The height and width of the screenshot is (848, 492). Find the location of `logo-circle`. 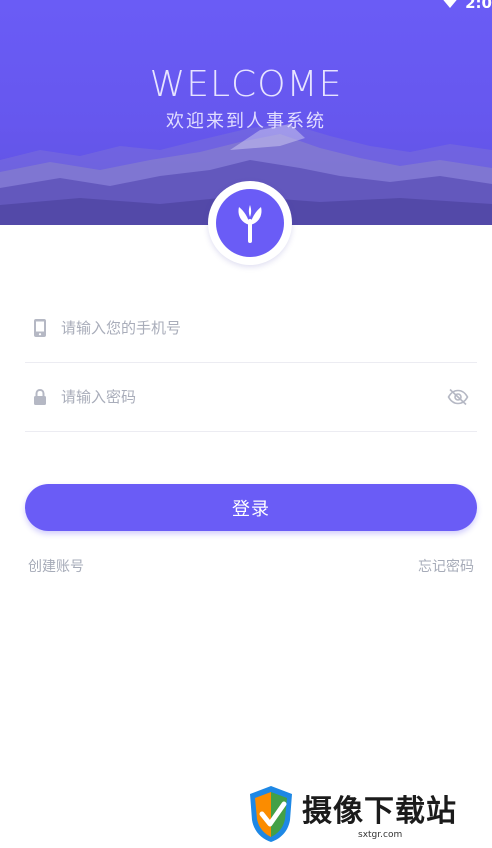

logo-circle is located at coordinates (250, 223).